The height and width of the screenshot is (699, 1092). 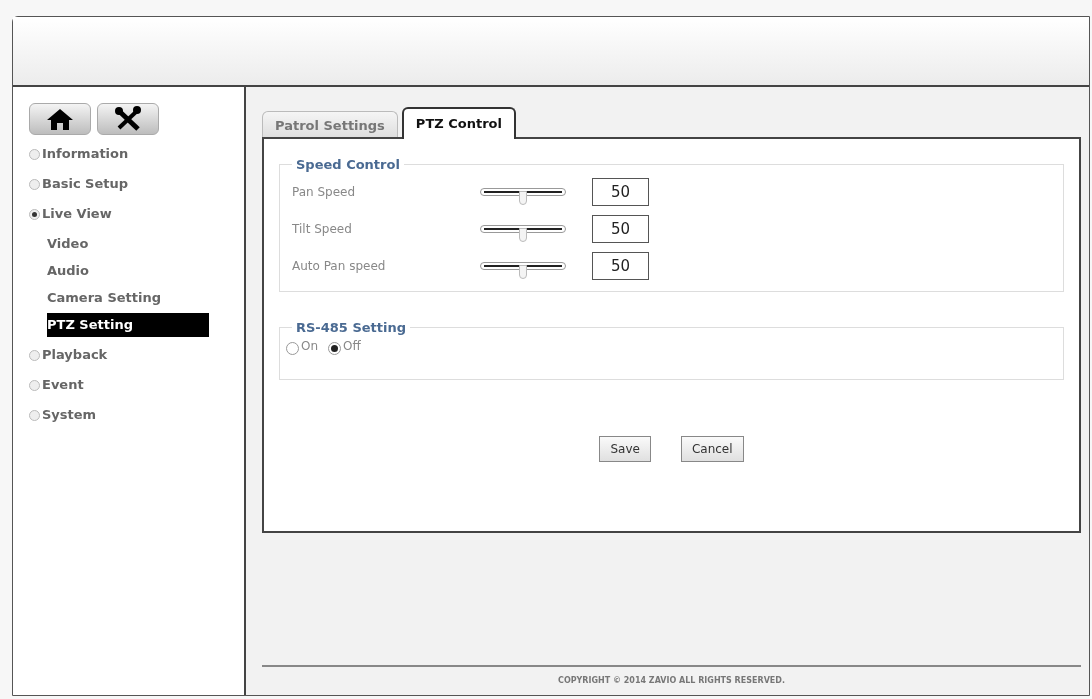 I want to click on submenu-item: PTZ Setting, so click(x=128, y=325).